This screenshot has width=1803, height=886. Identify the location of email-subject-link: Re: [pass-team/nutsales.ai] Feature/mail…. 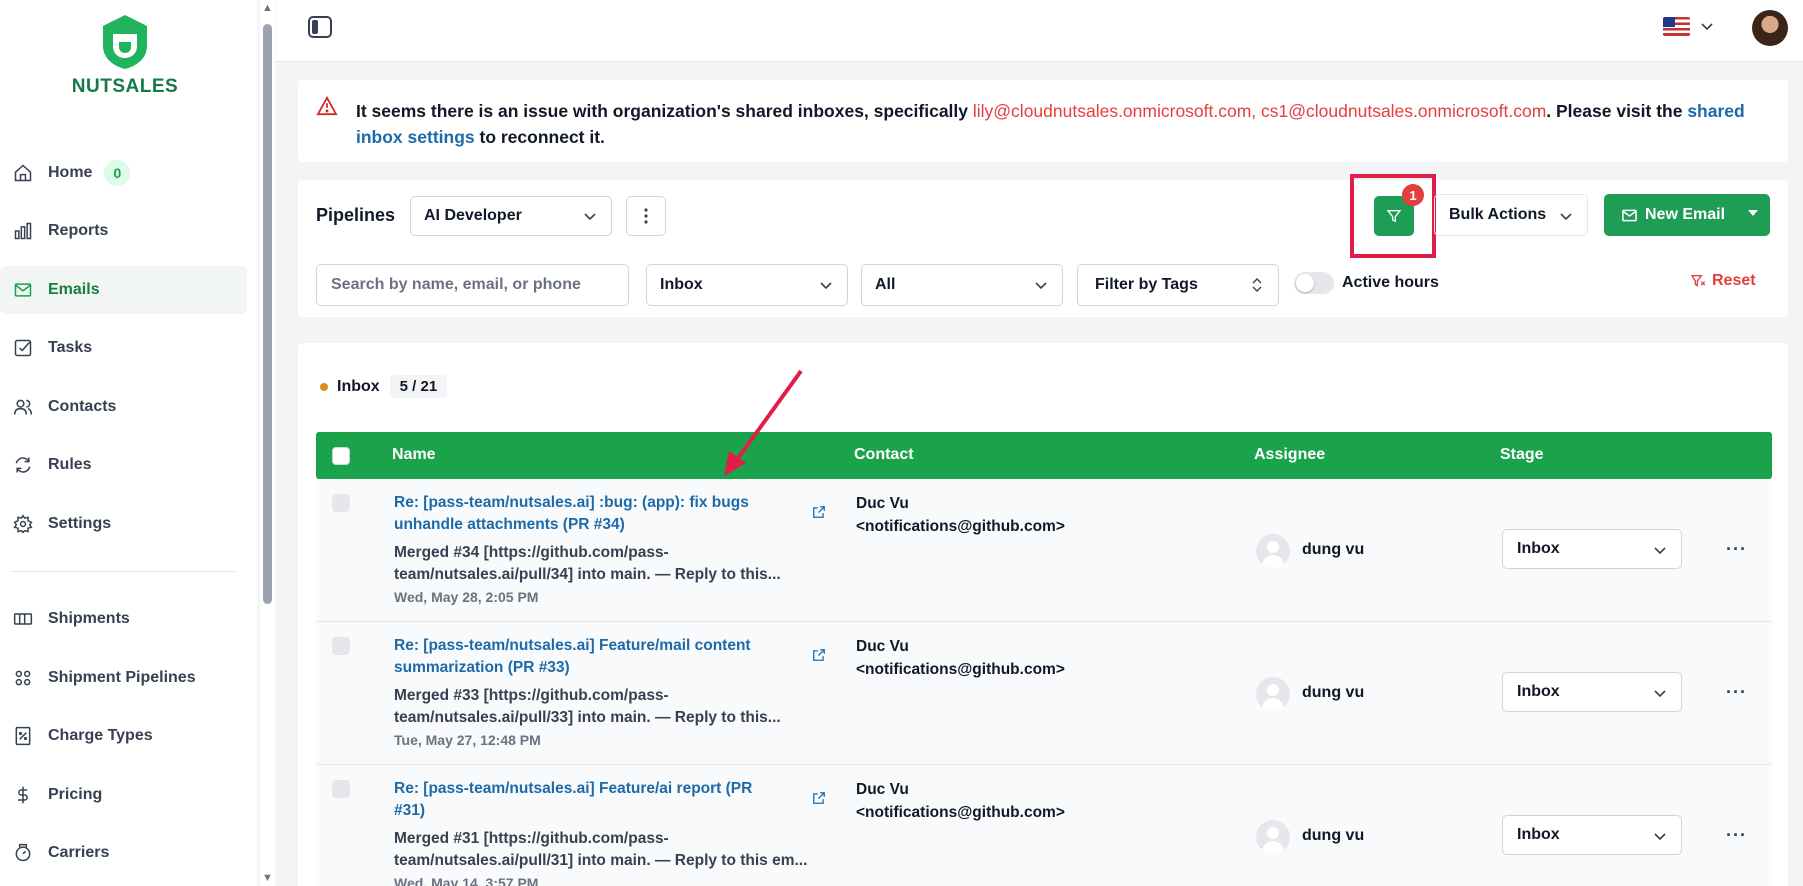
(584, 657).